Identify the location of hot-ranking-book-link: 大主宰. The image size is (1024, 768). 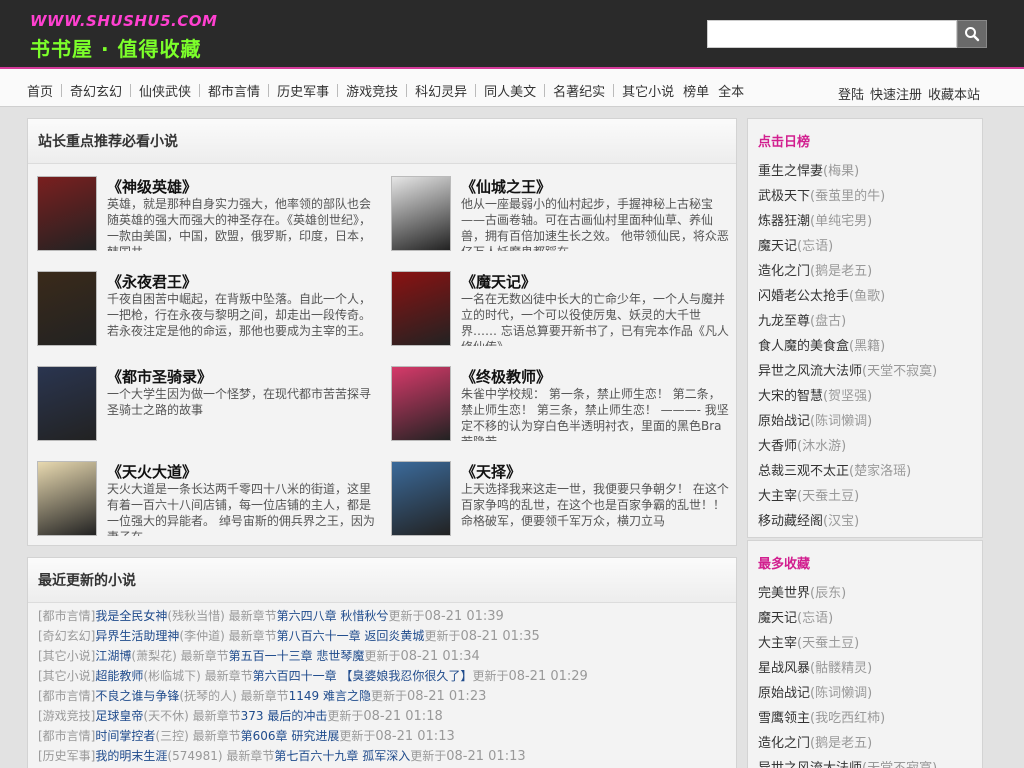
(777, 496).